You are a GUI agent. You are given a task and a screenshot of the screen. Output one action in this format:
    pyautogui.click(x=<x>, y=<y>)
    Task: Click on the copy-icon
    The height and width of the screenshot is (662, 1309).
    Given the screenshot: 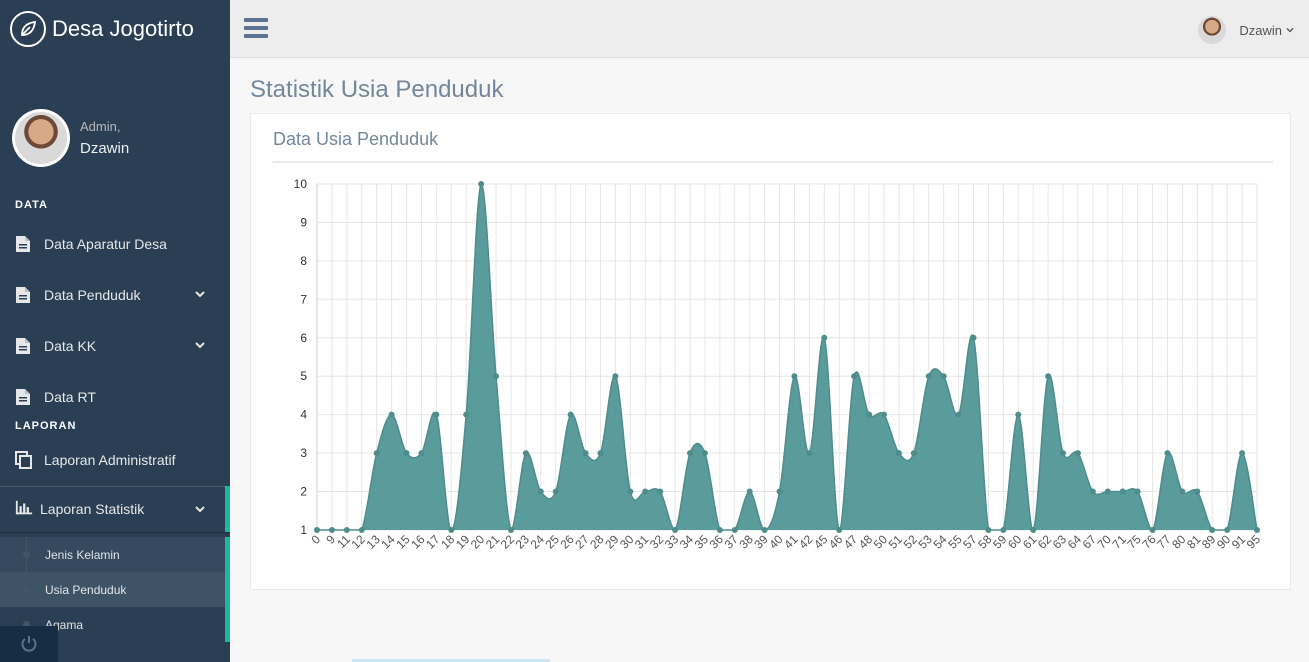 What is the action you would take?
    pyautogui.click(x=24, y=460)
    